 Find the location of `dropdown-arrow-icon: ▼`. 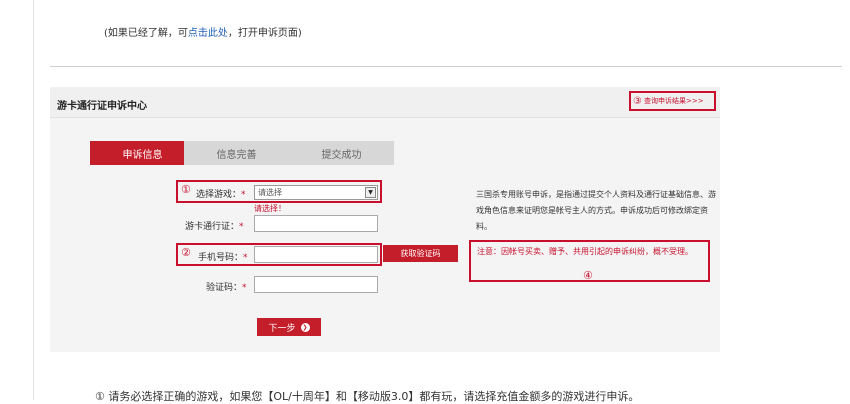

dropdown-arrow-icon: ▼ is located at coordinates (370, 192).